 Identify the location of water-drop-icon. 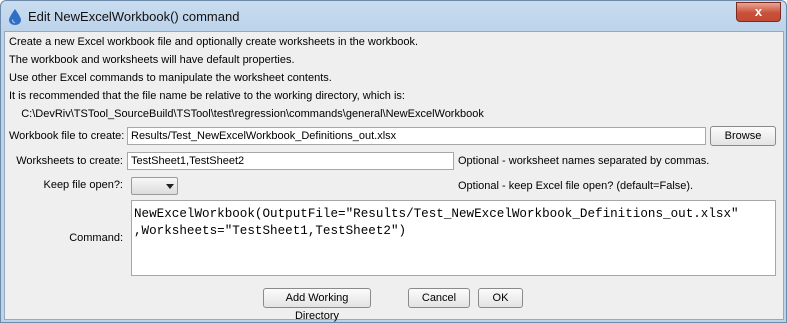
(15, 17).